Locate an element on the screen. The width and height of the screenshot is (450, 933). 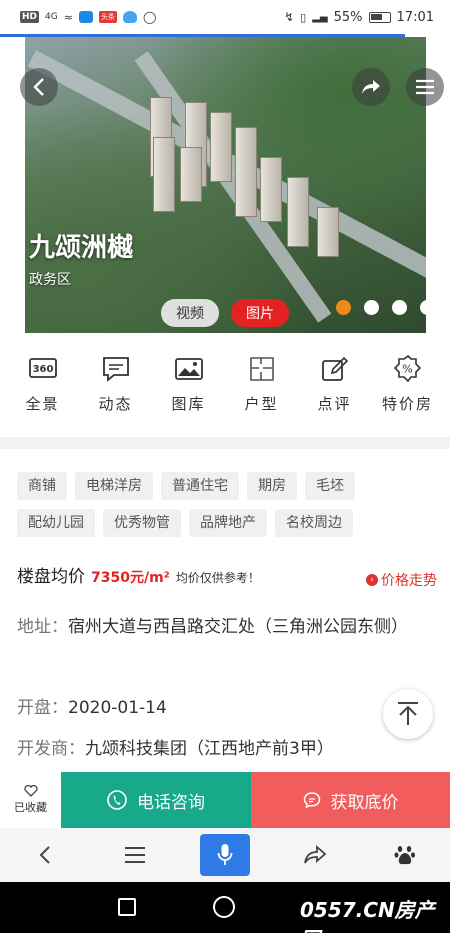
recent-apps-button is located at coordinates (127, 907).